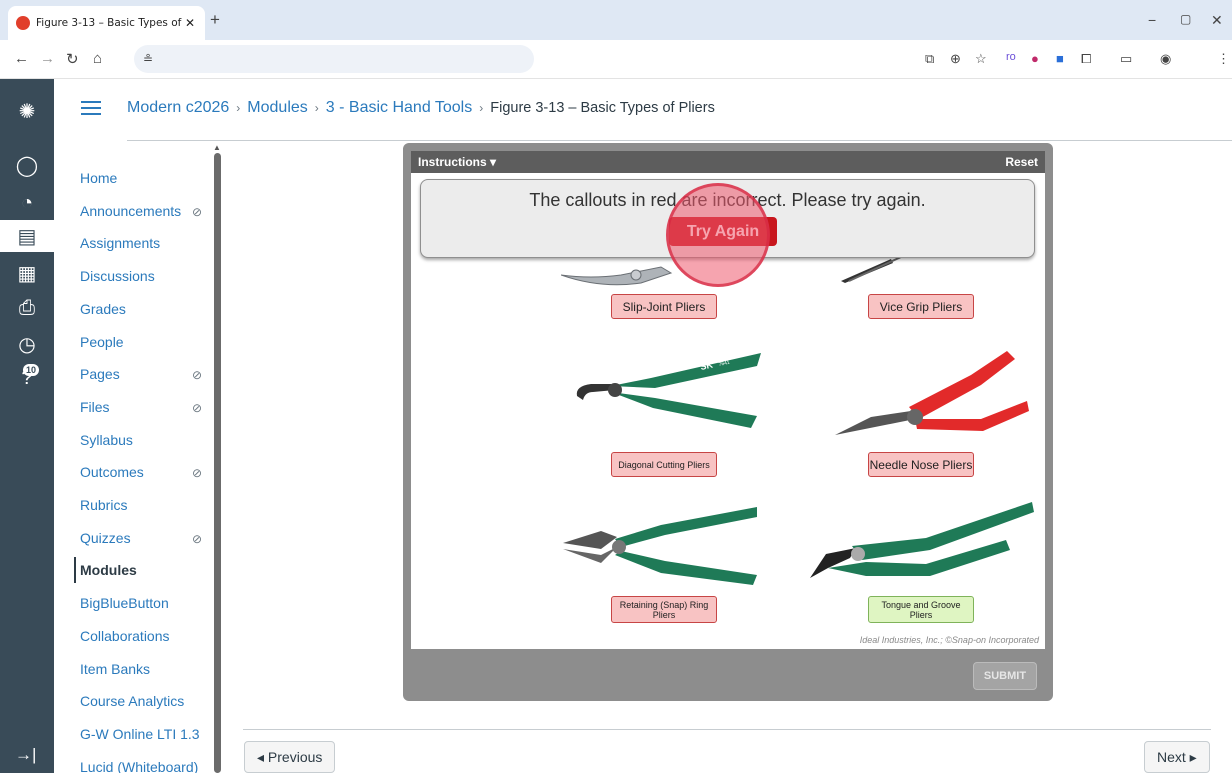 The image size is (1232, 773). Describe the element at coordinates (103, 309) in the screenshot. I see `course-nav-item: Grades` at that location.